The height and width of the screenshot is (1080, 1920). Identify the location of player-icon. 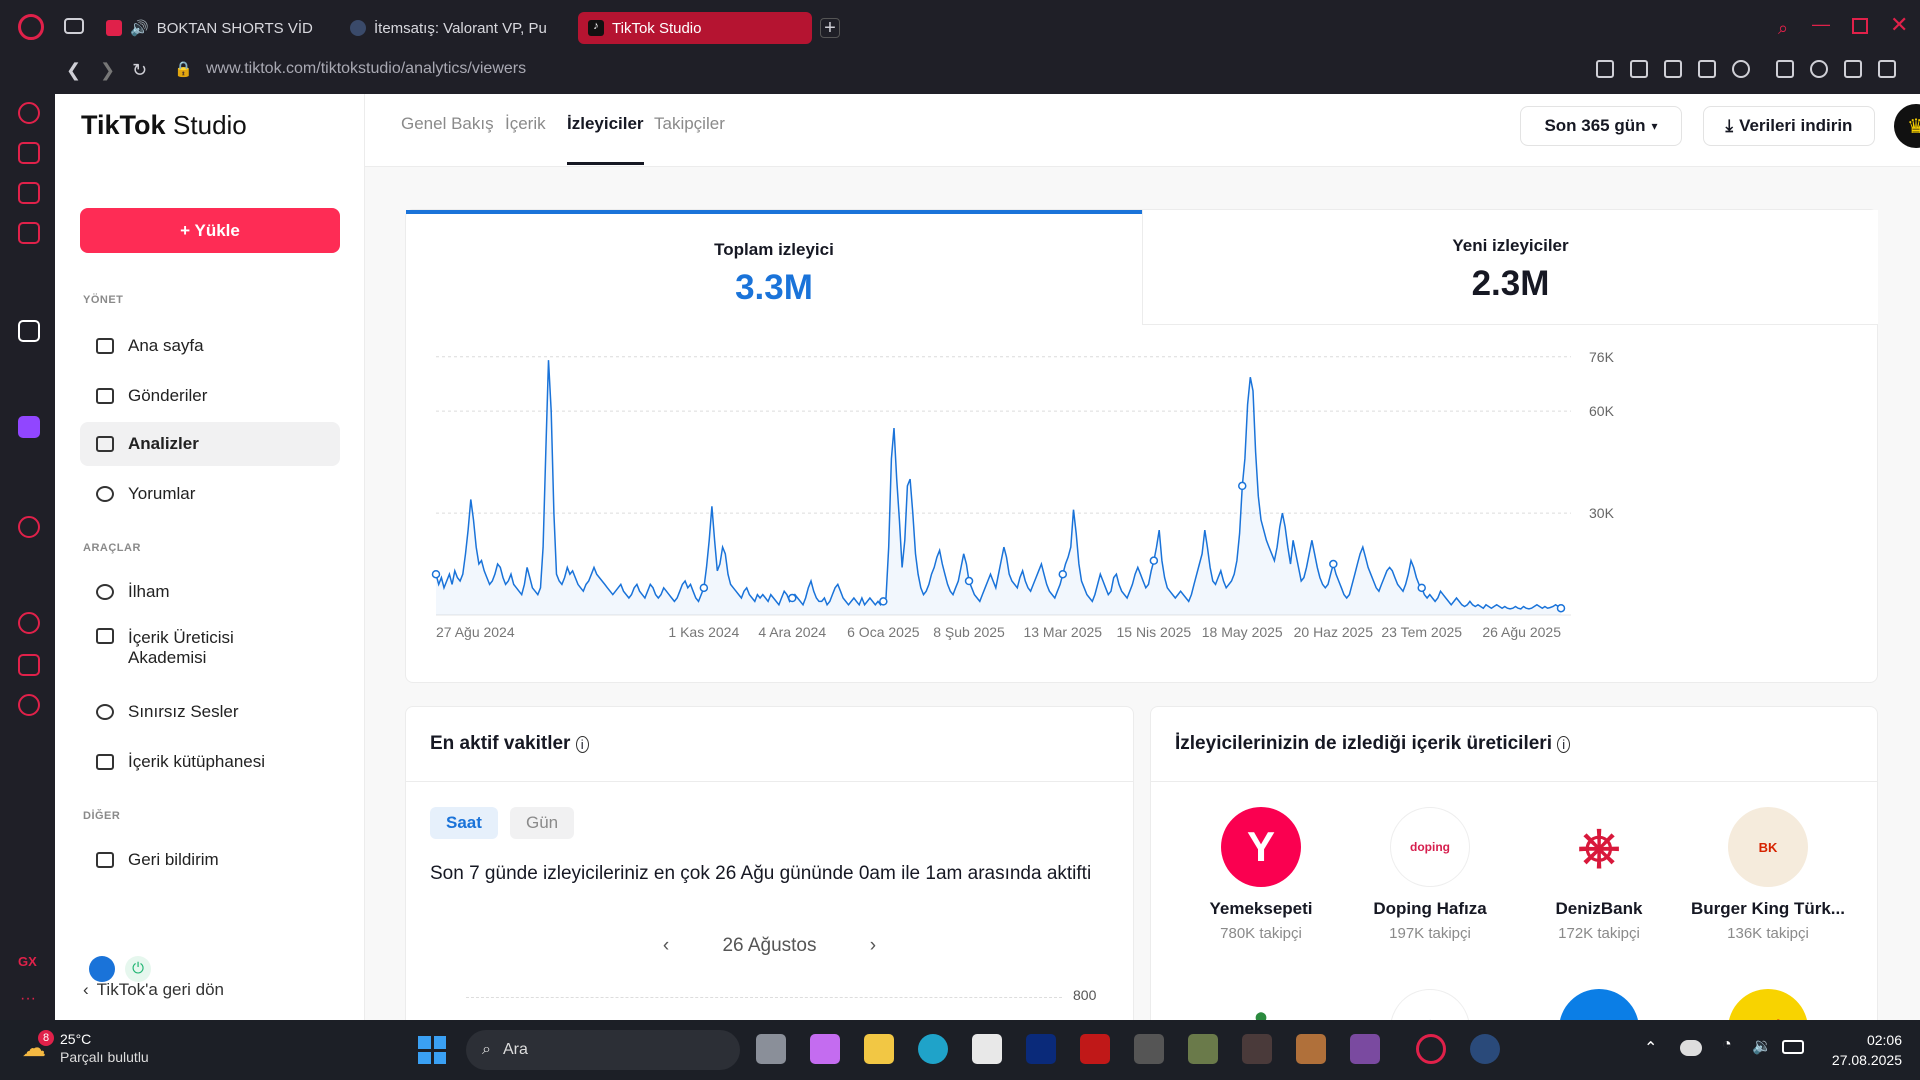
(1707, 69).